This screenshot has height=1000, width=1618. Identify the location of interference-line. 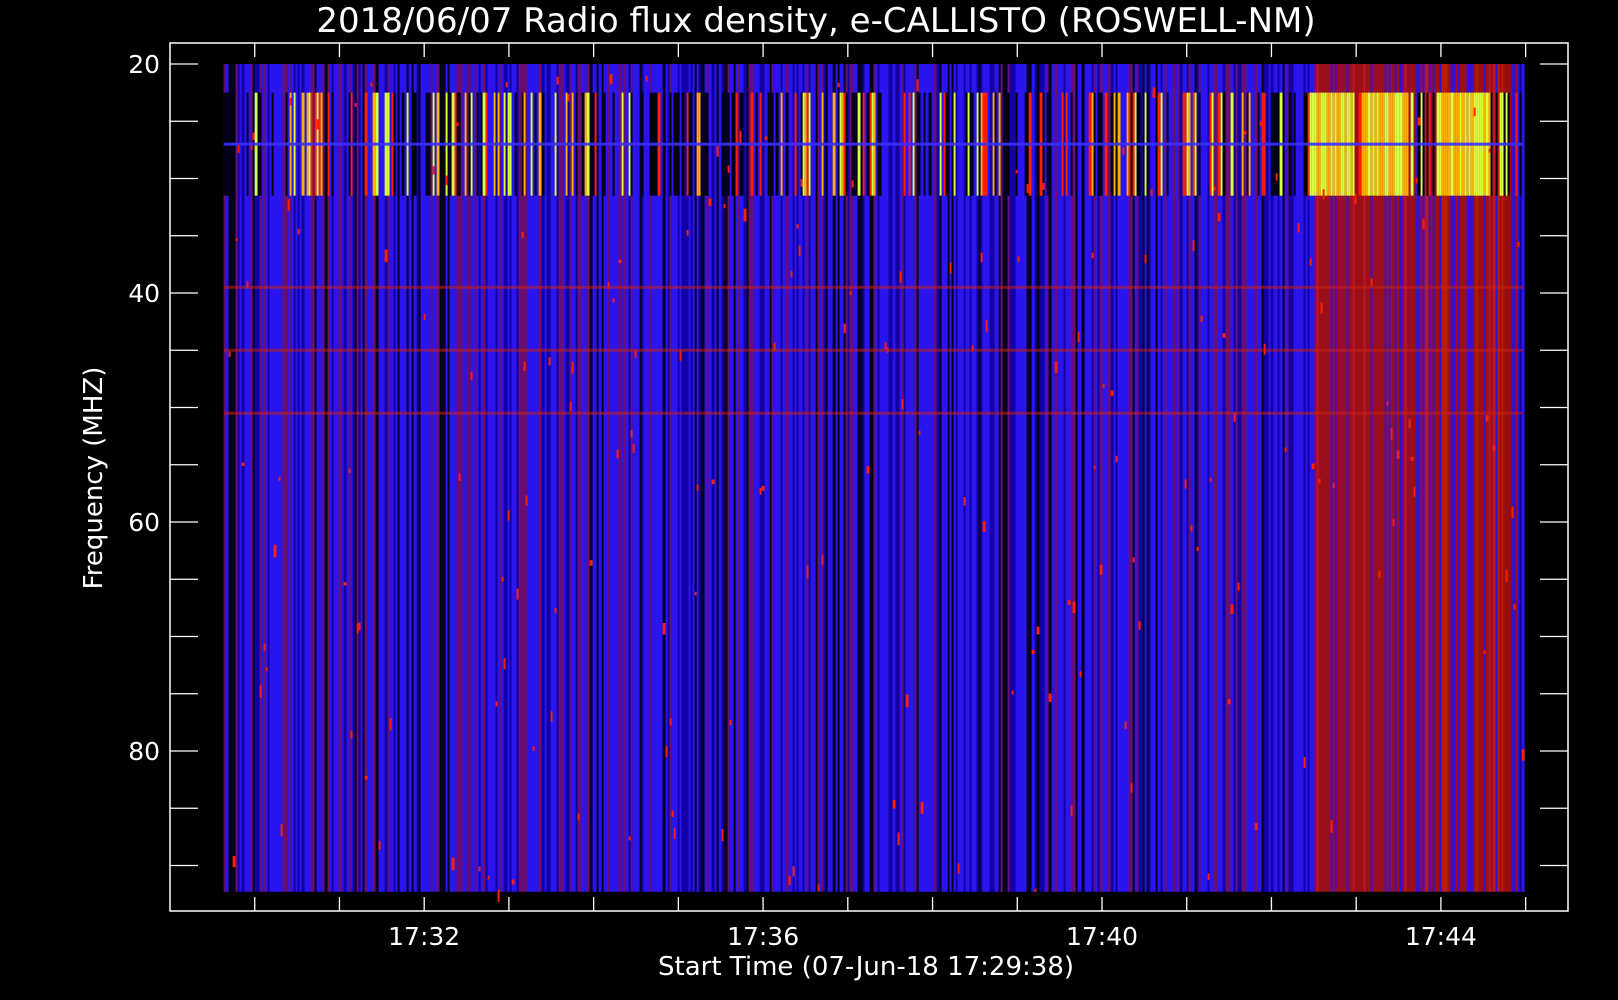
(873, 287).